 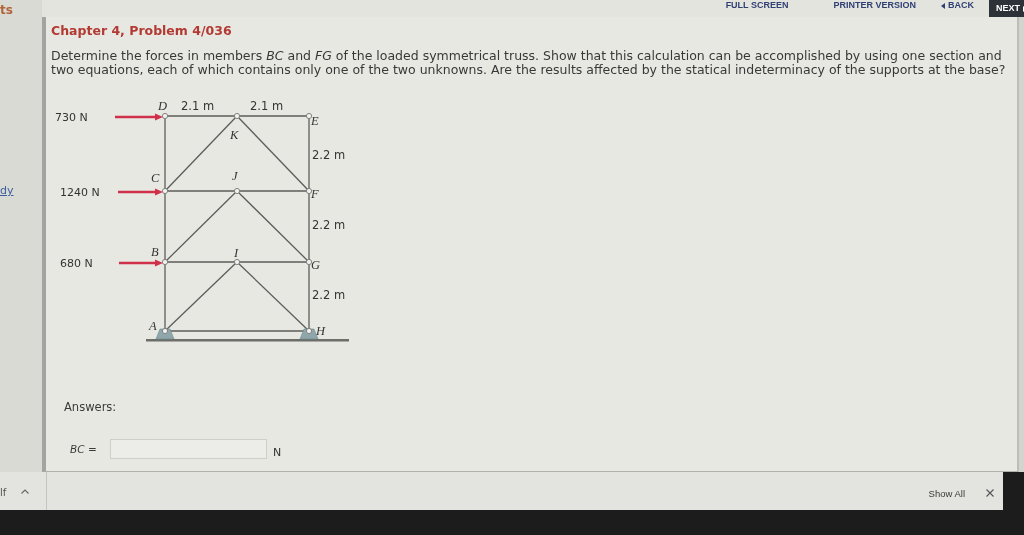 What do you see at coordinates (7, 191) in the screenshot?
I see `sidebar-link: dy` at bounding box center [7, 191].